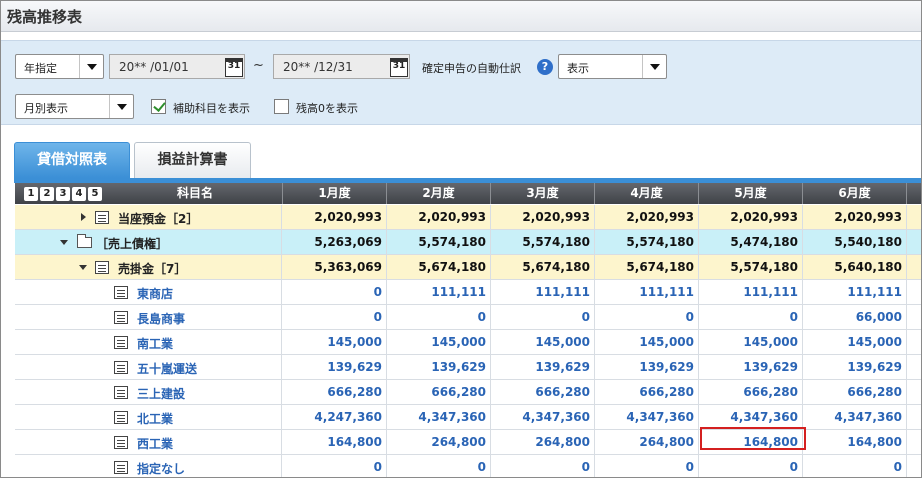 The image size is (922, 478). What do you see at coordinates (281, 106) in the screenshot?
I see `show-zero-checkbox` at bounding box center [281, 106].